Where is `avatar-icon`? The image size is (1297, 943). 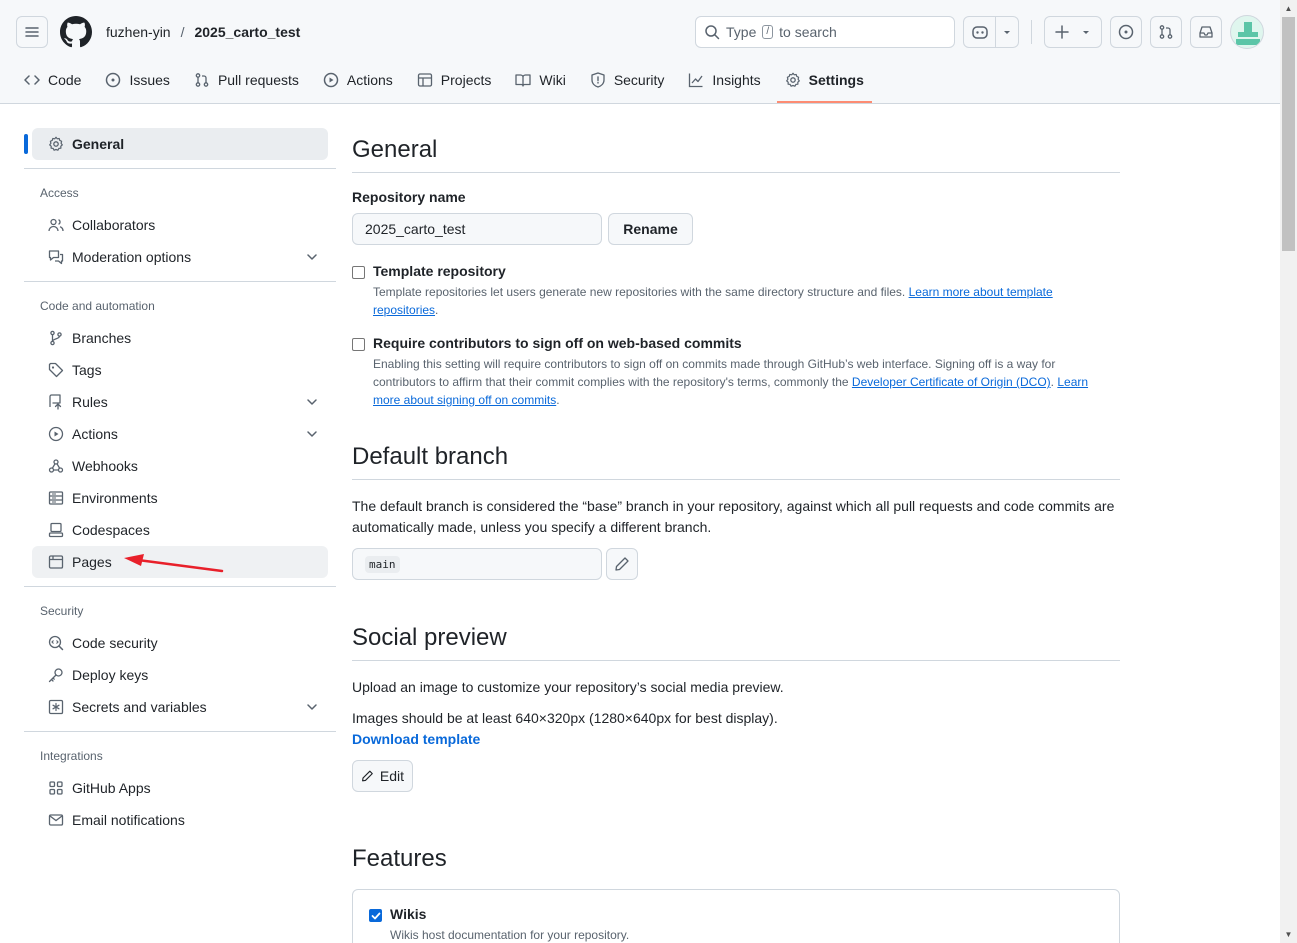
avatar-icon is located at coordinates (1248, 33).